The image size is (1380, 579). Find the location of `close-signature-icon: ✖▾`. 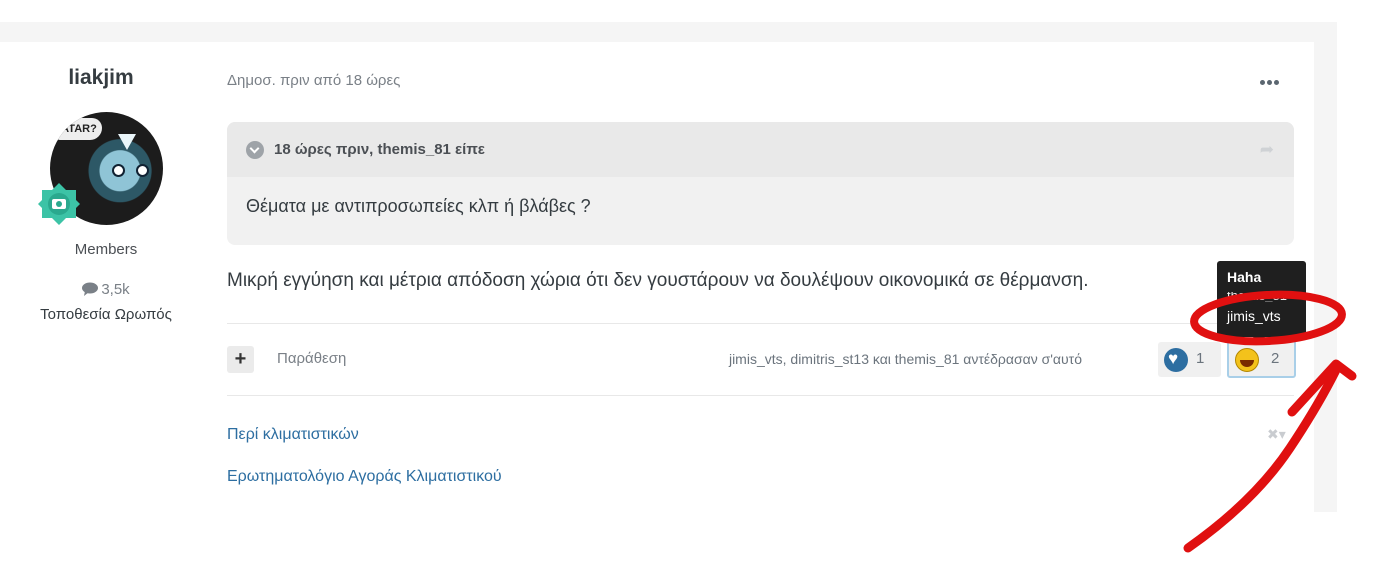

close-signature-icon: ✖▾ is located at coordinates (1276, 434).